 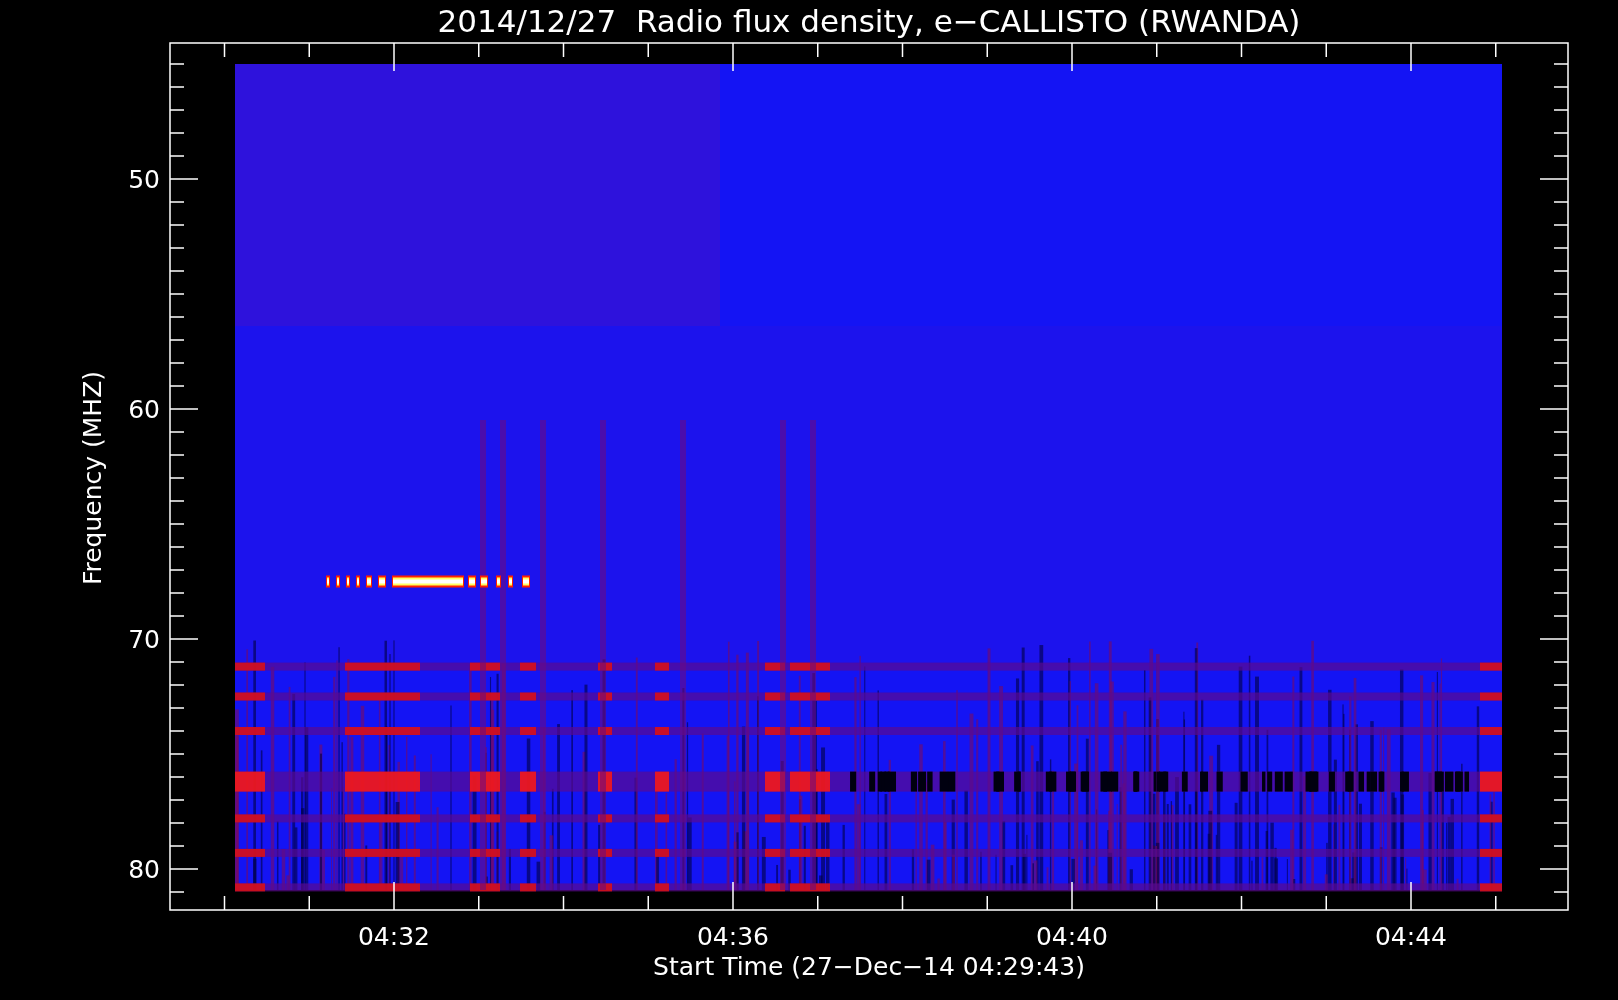 What do you see at coordinates (92, 478) in the screenshot?
I see `y-axis-label: Frequency (MHZ)` at bounding box center [92, 478].